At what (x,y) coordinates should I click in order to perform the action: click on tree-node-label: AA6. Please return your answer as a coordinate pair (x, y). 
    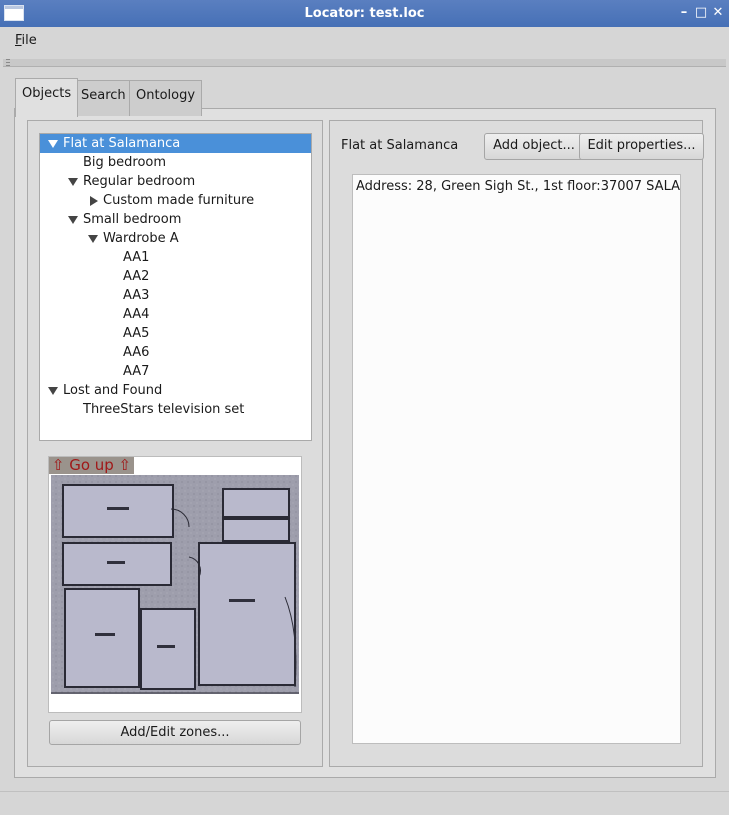
    Looking at the image, I should click on (136, 352).